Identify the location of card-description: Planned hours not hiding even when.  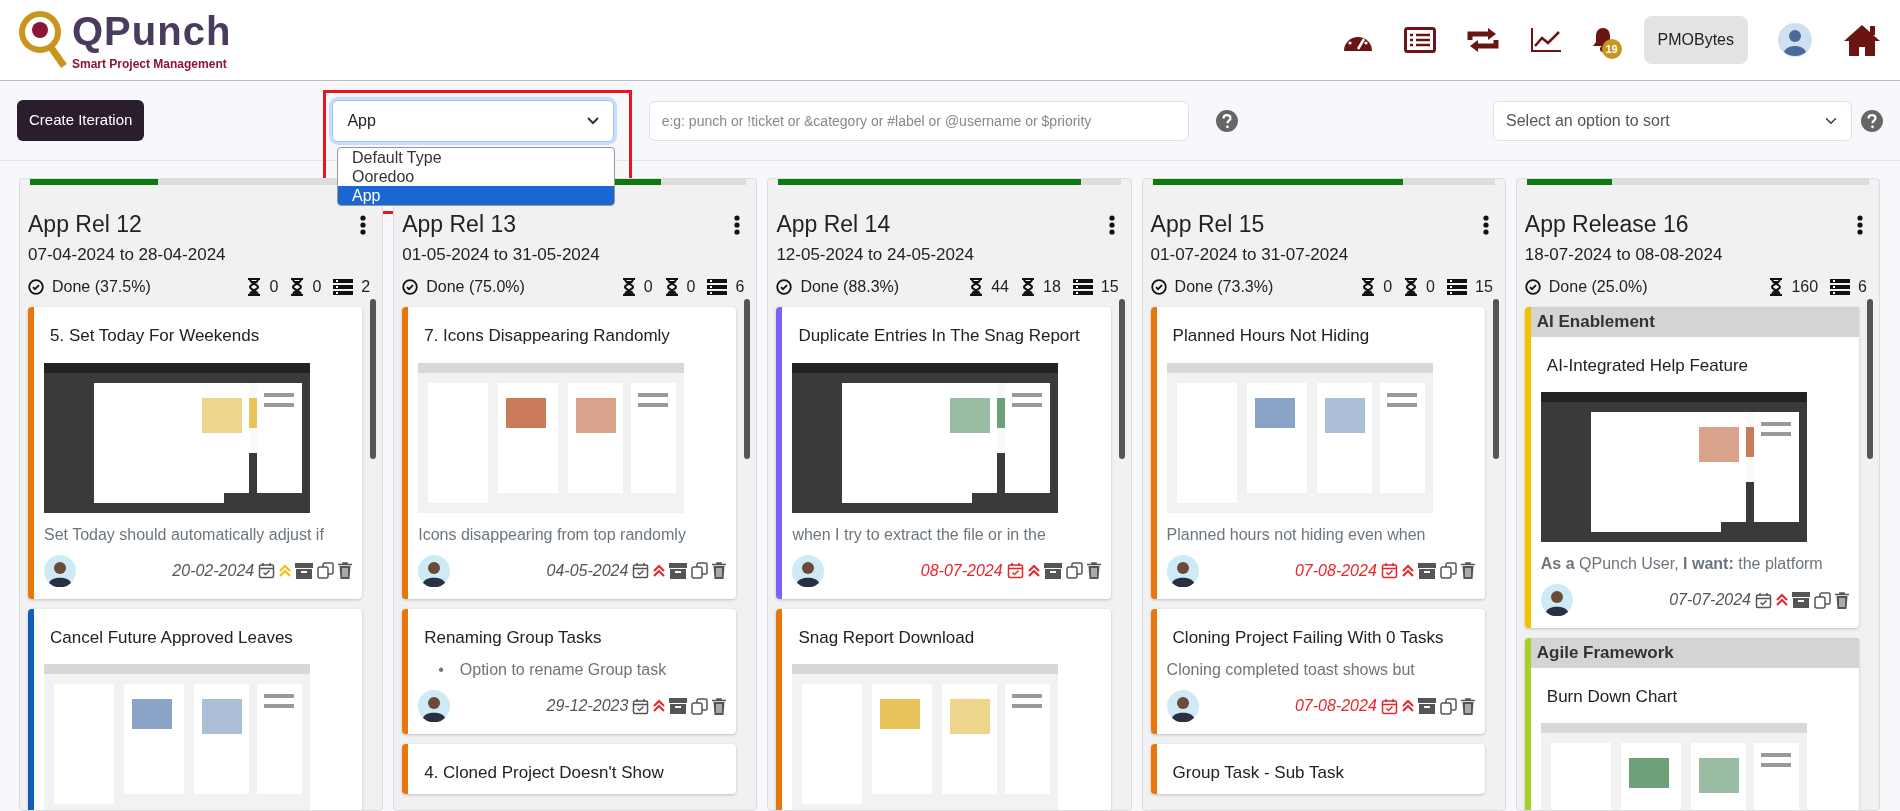
(1296, 534).